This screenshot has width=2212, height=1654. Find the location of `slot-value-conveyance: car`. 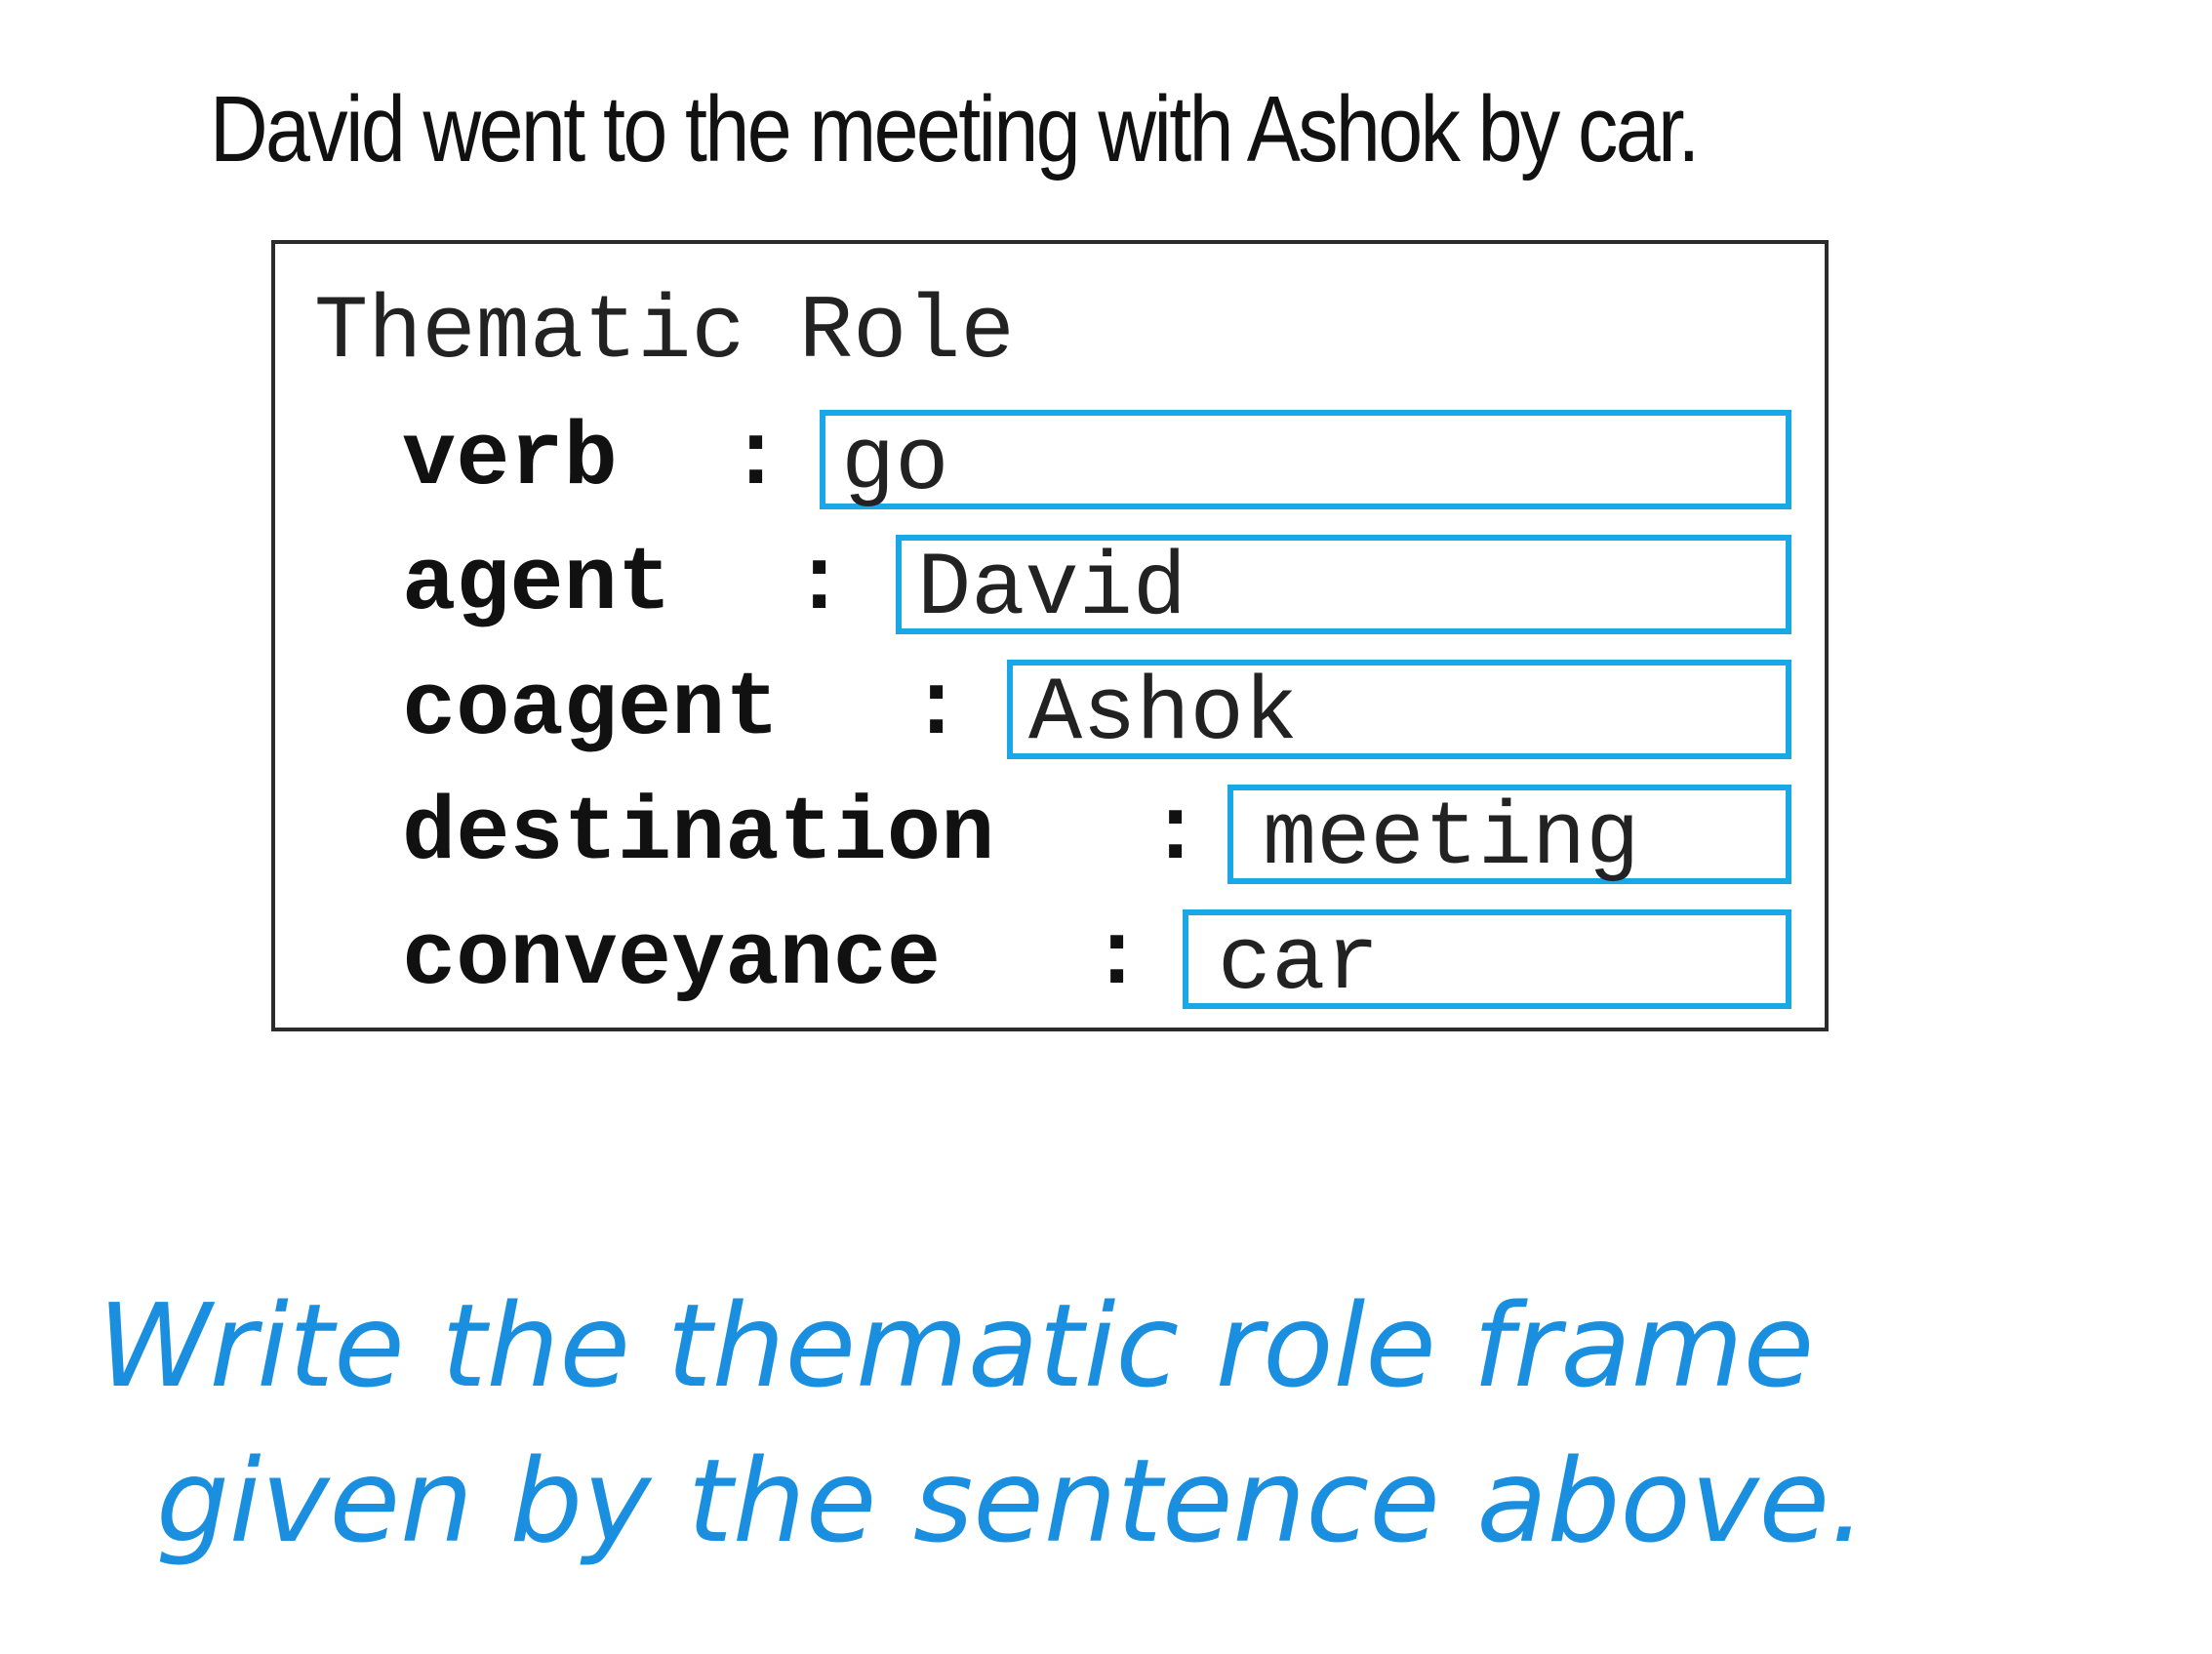

slot-value-conveyance: car is located at coordinates (1299, 964).